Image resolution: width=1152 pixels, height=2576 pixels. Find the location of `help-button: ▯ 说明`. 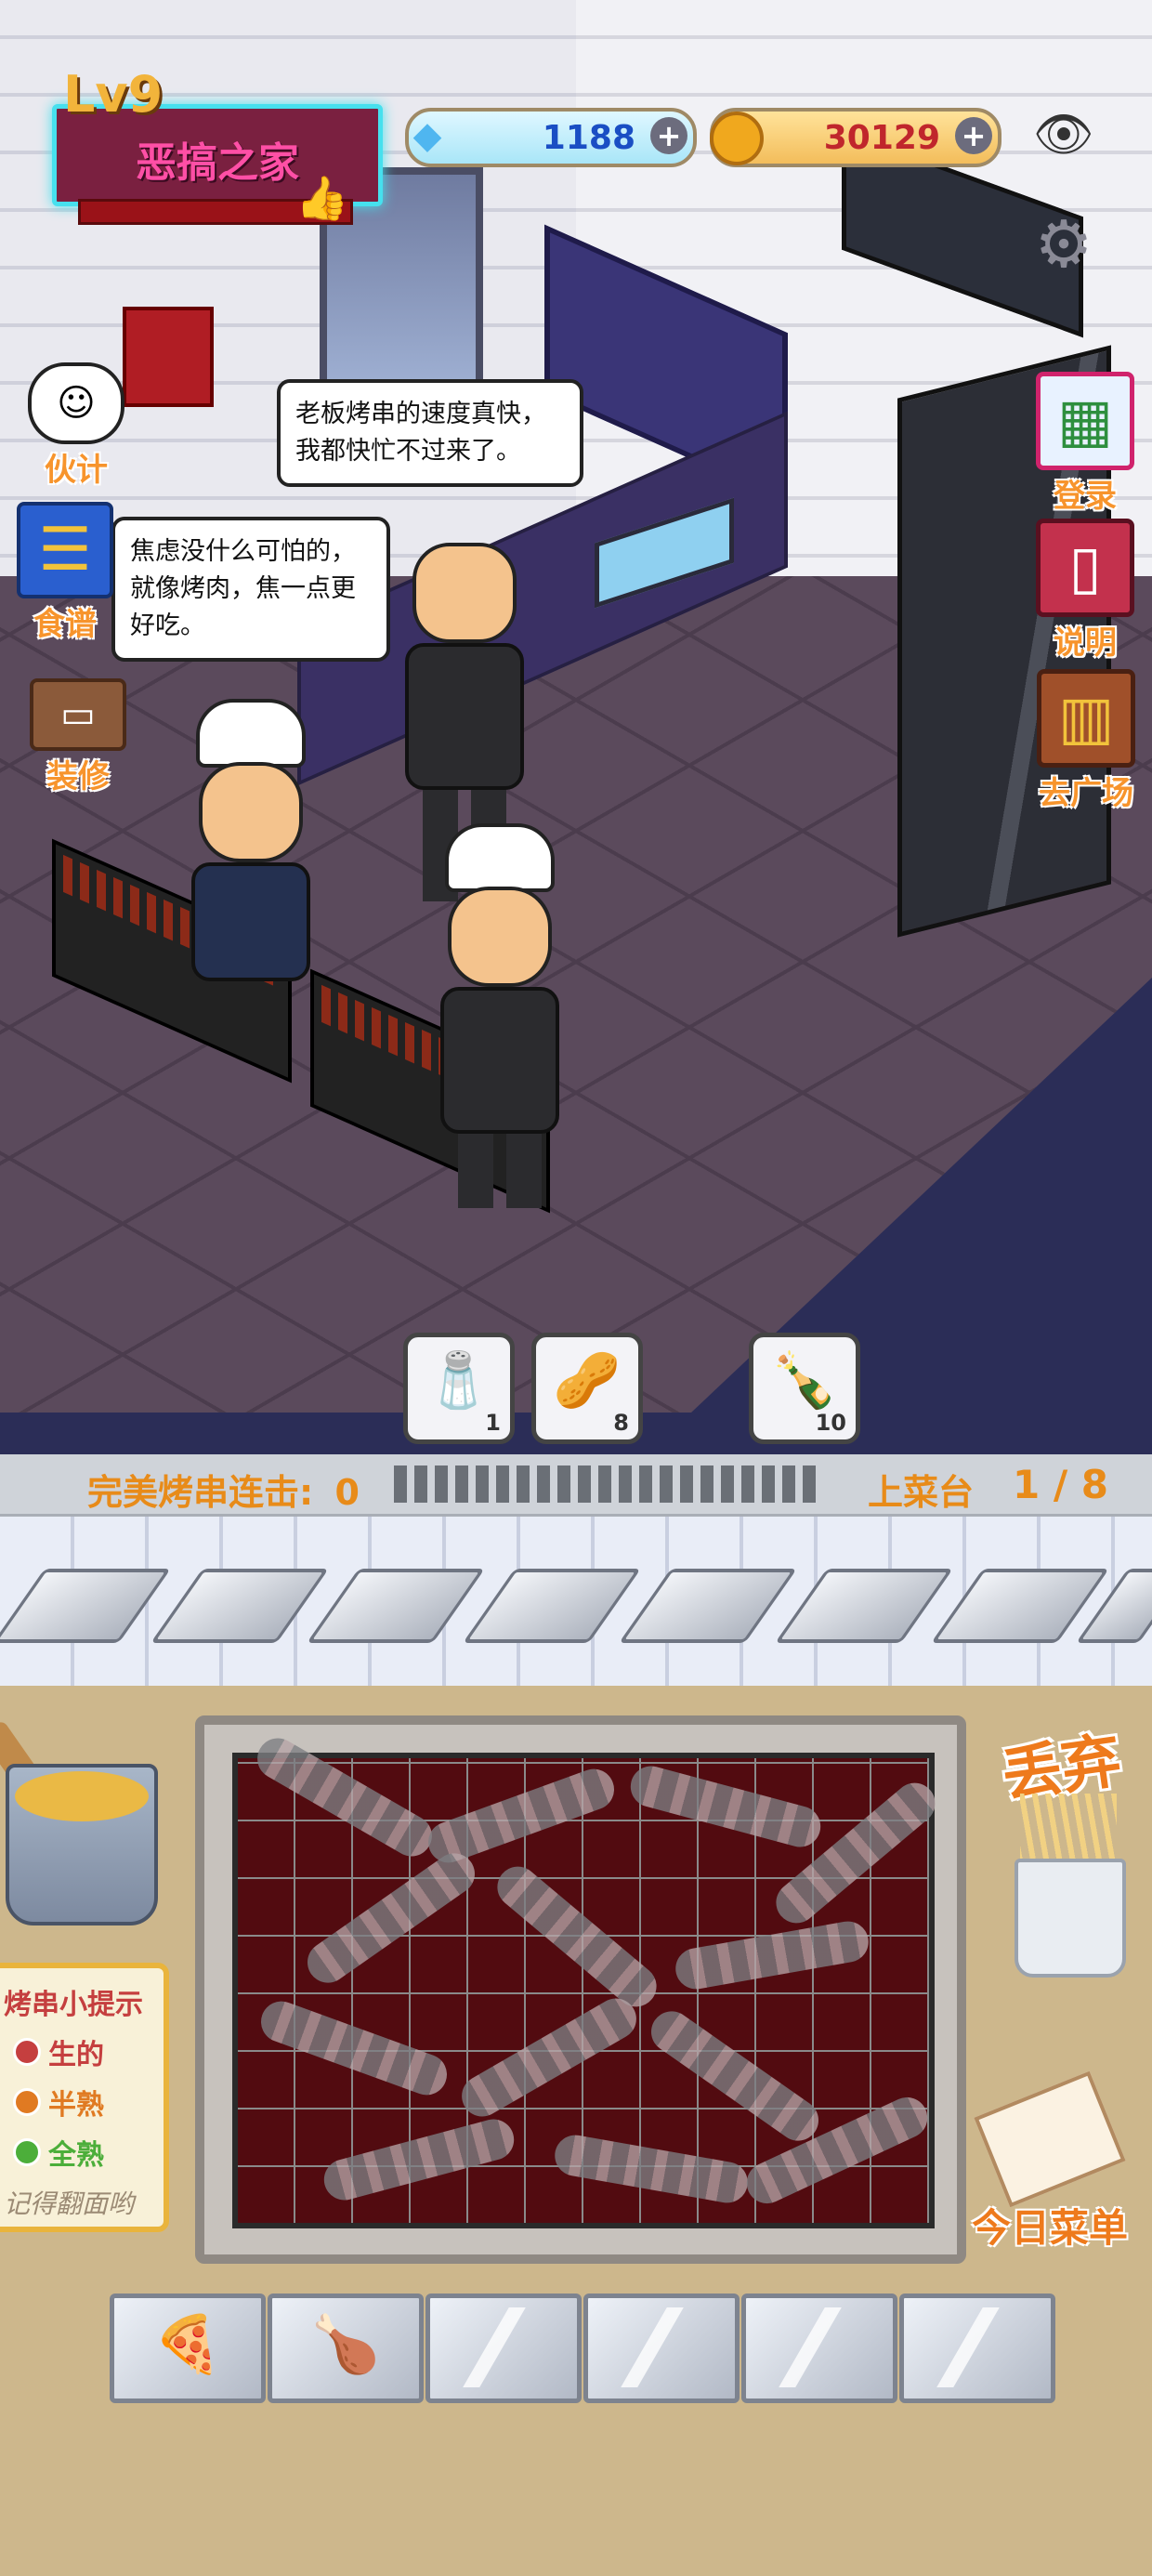

help-button: ▯ 说明 is located at coordinates (1085, 591).